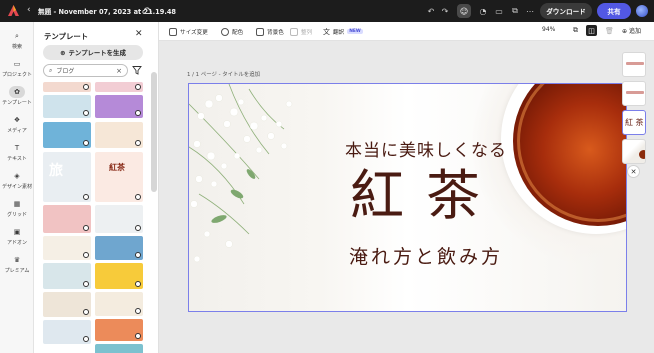 This screenshot has width=654, height=353. Describe the element at coordinates (223, 74) in the screenshot. I see `page-label: 1 / 1 ページ - タイトルを追加` at that location.